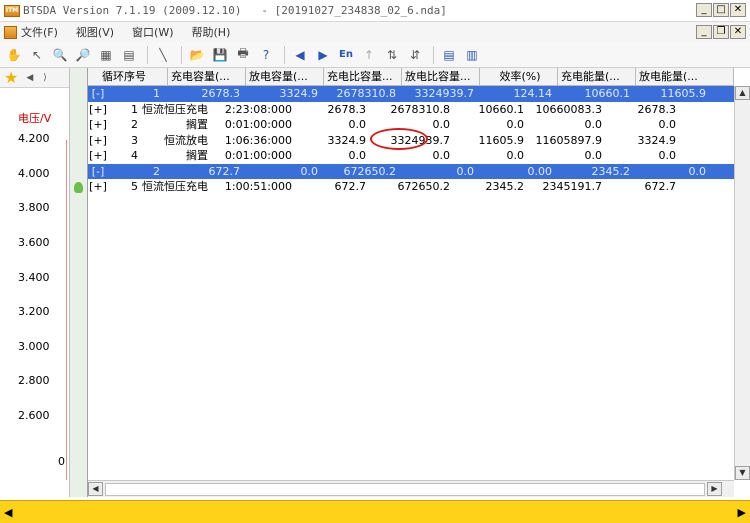 This screenshot has width=750, height=523. I want to click on step-index: 1, so click(134, 109).